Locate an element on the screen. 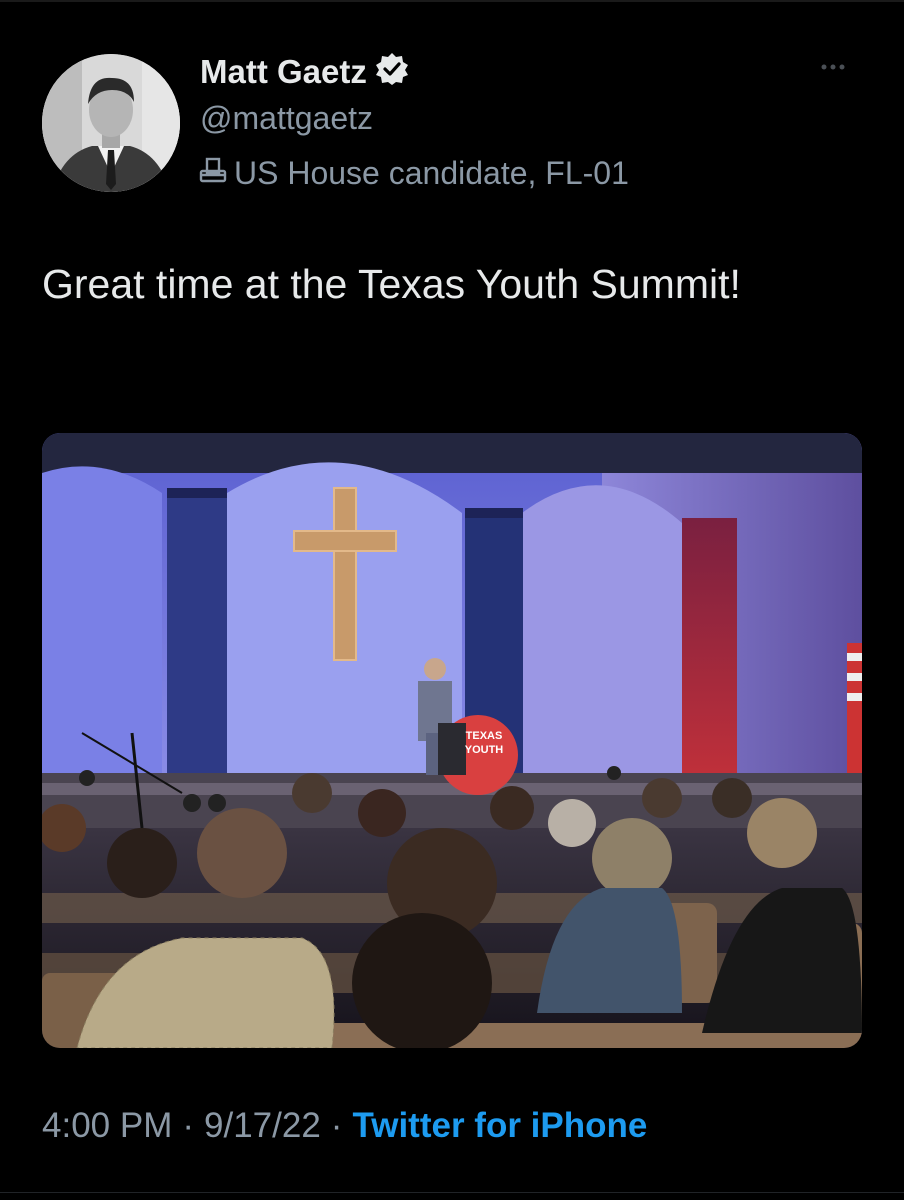 The image size is (904, 1200). candidate-label-text: US House candidate, FL-01 is located at coordinates (431, 172).